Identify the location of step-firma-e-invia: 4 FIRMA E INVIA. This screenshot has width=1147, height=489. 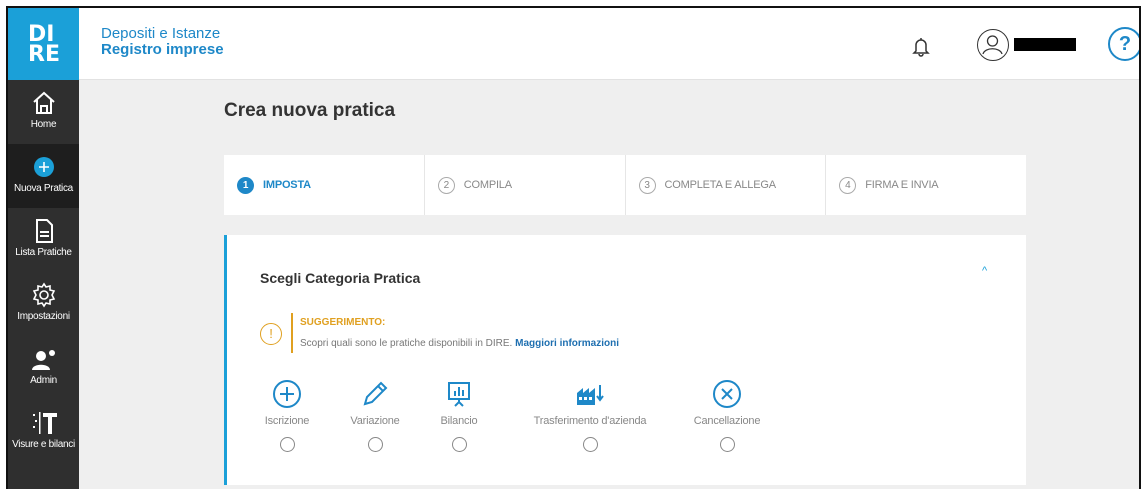
(926, 185).